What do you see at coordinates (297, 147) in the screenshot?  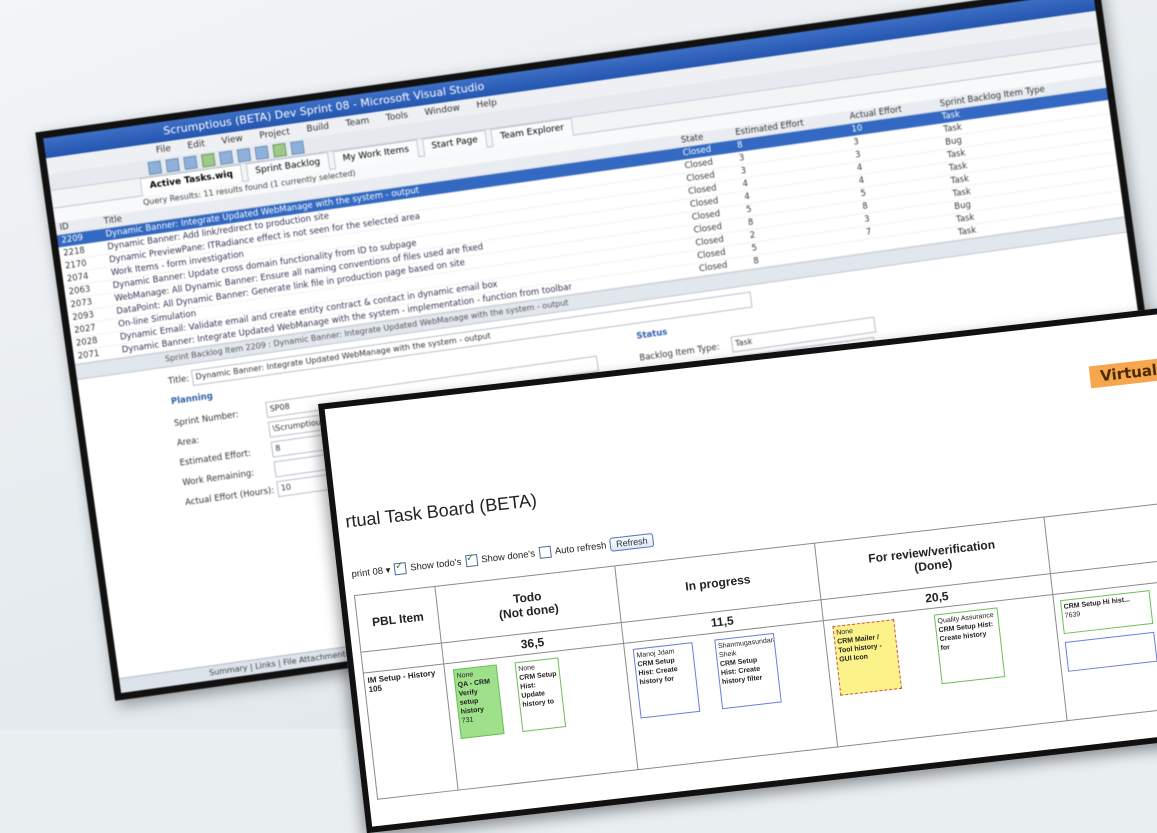 I see `find-icon` at bounding box center [297, 147].